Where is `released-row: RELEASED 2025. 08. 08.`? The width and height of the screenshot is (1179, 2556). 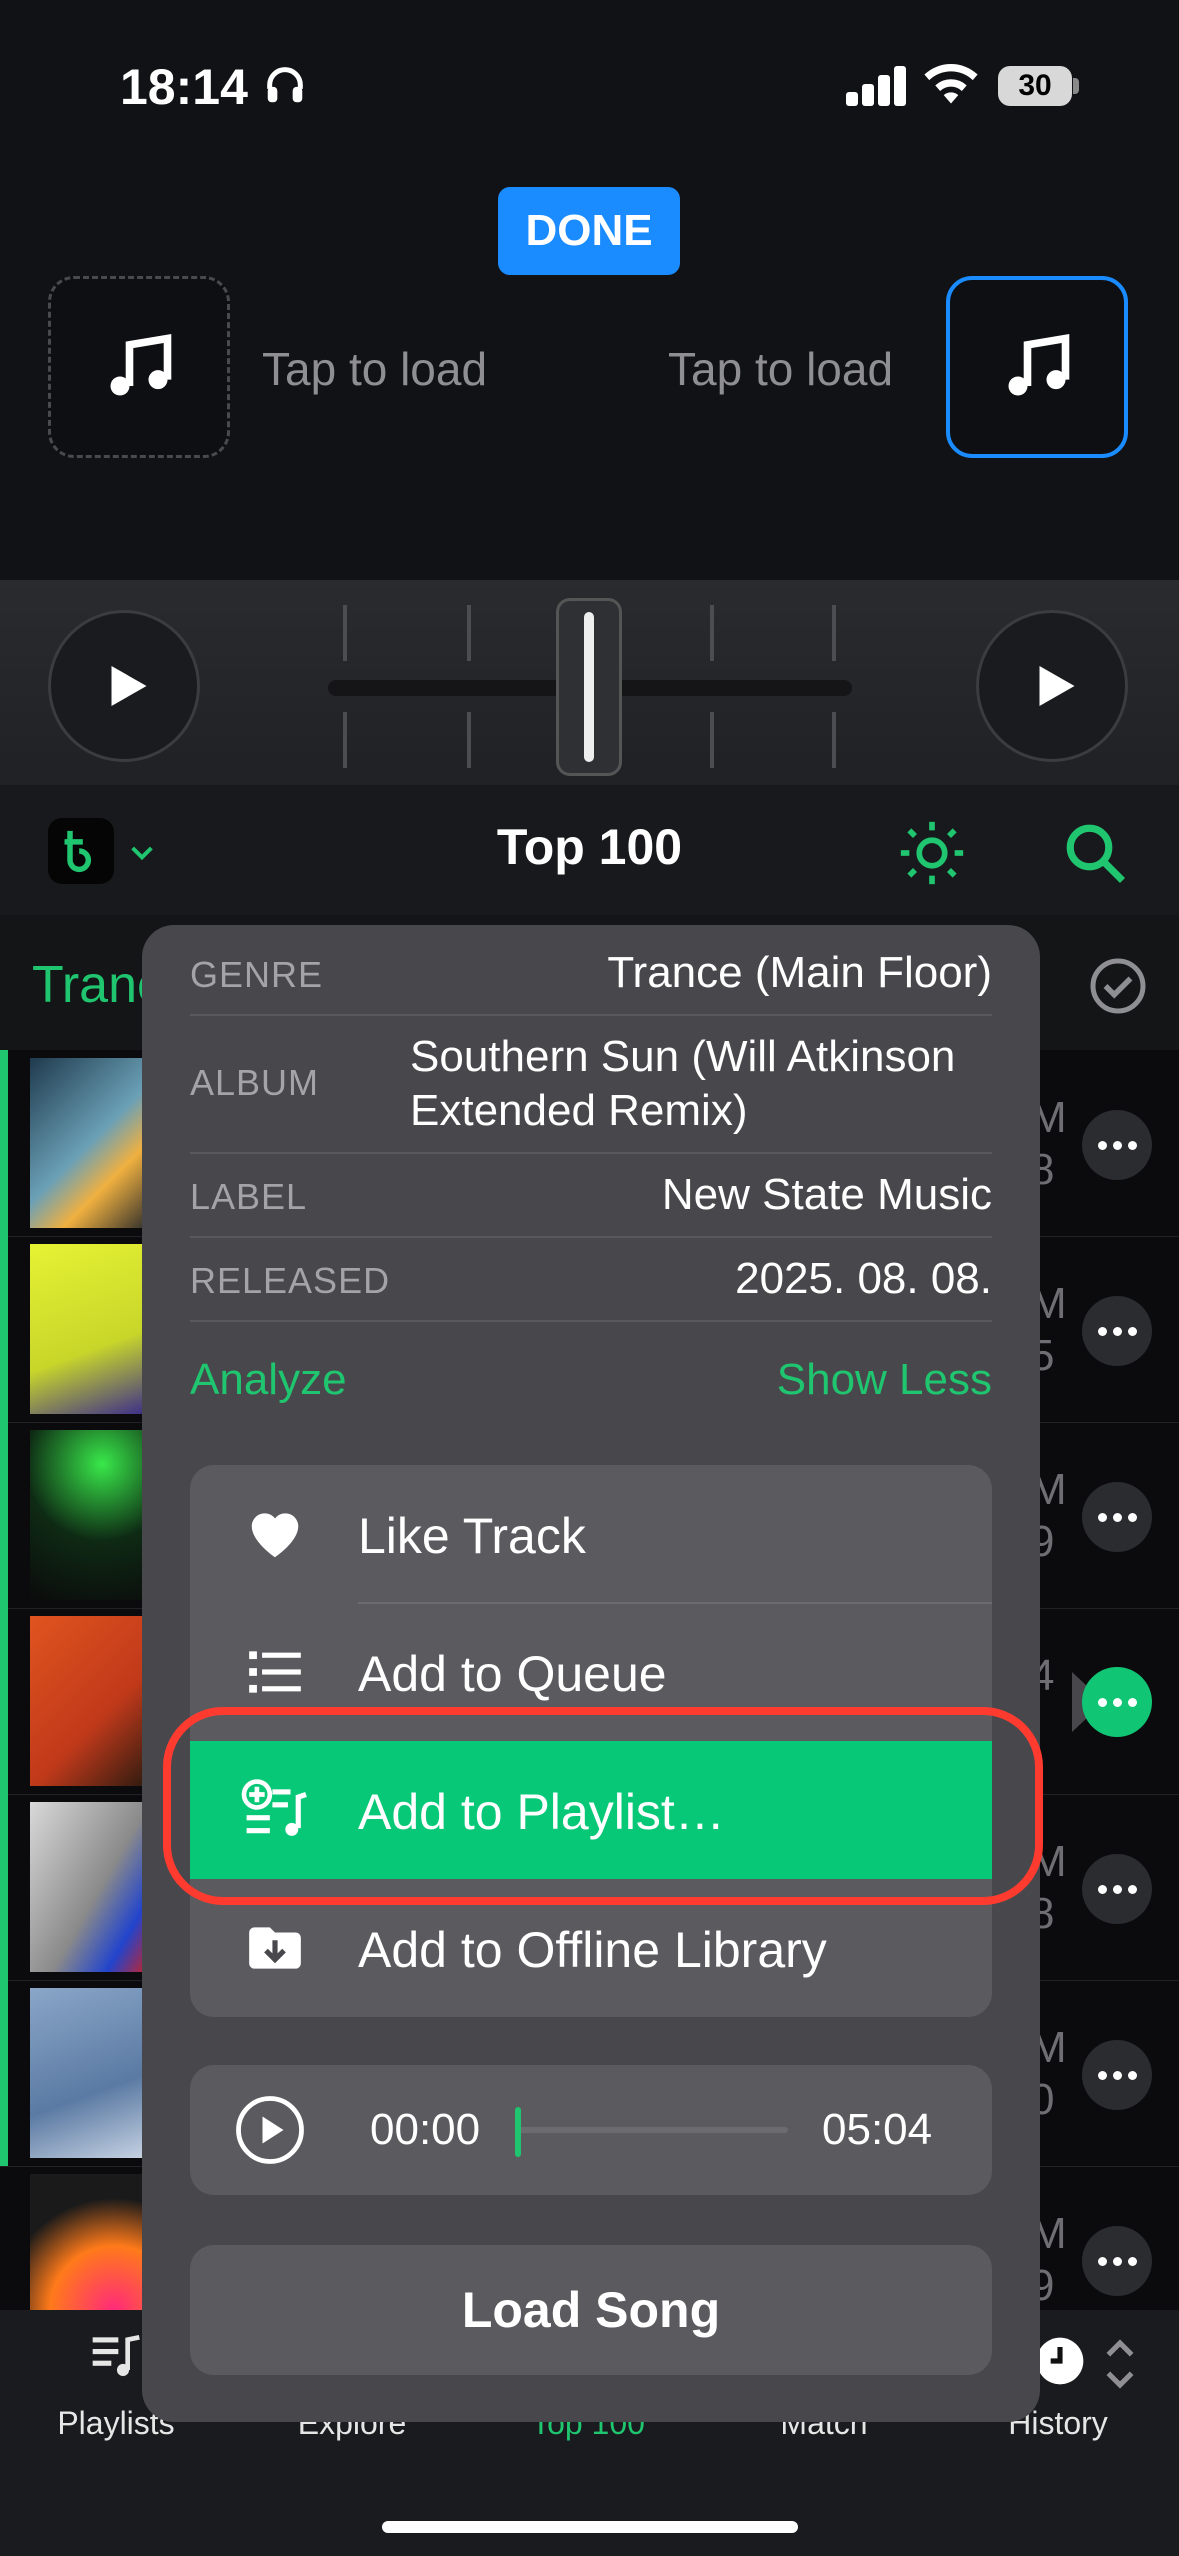 released-row: RELEASED 2025. 08. 08. is located at coordinates (591, 1279).